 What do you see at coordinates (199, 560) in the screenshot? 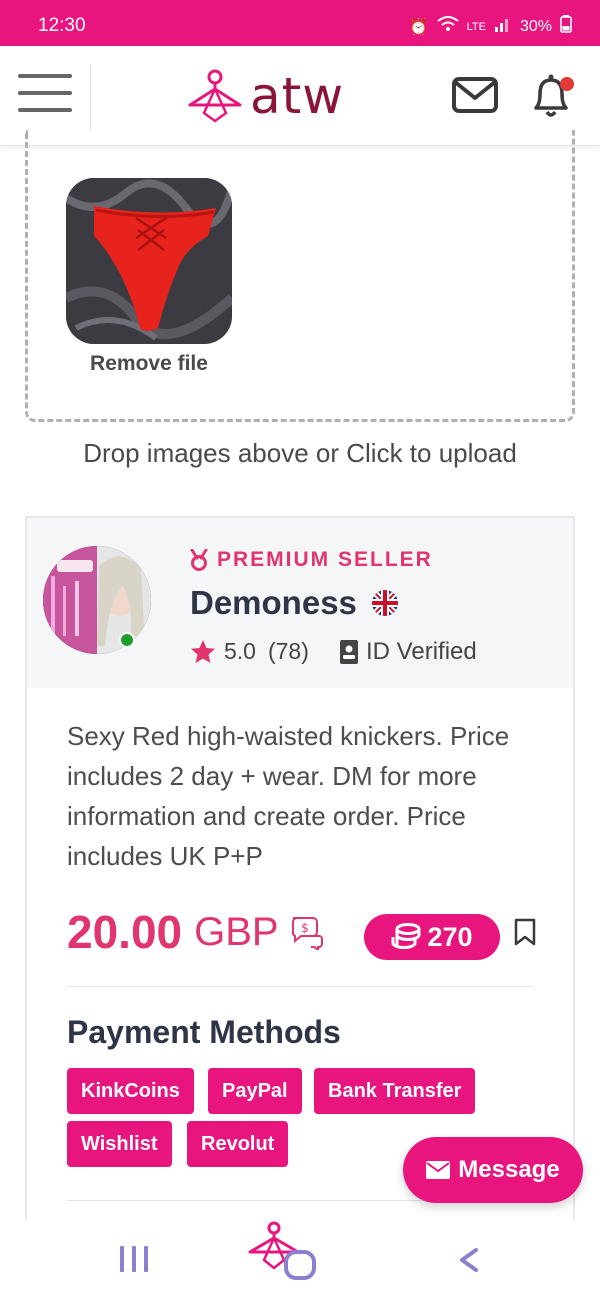
I see `medal-icon` at bounding box center [199, 560].